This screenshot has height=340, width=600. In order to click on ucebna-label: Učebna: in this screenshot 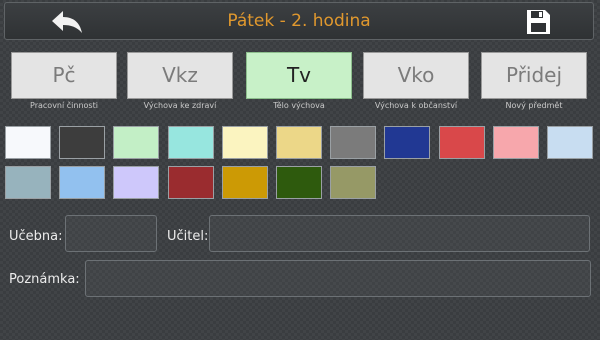, I will do `click(36, 236)`.